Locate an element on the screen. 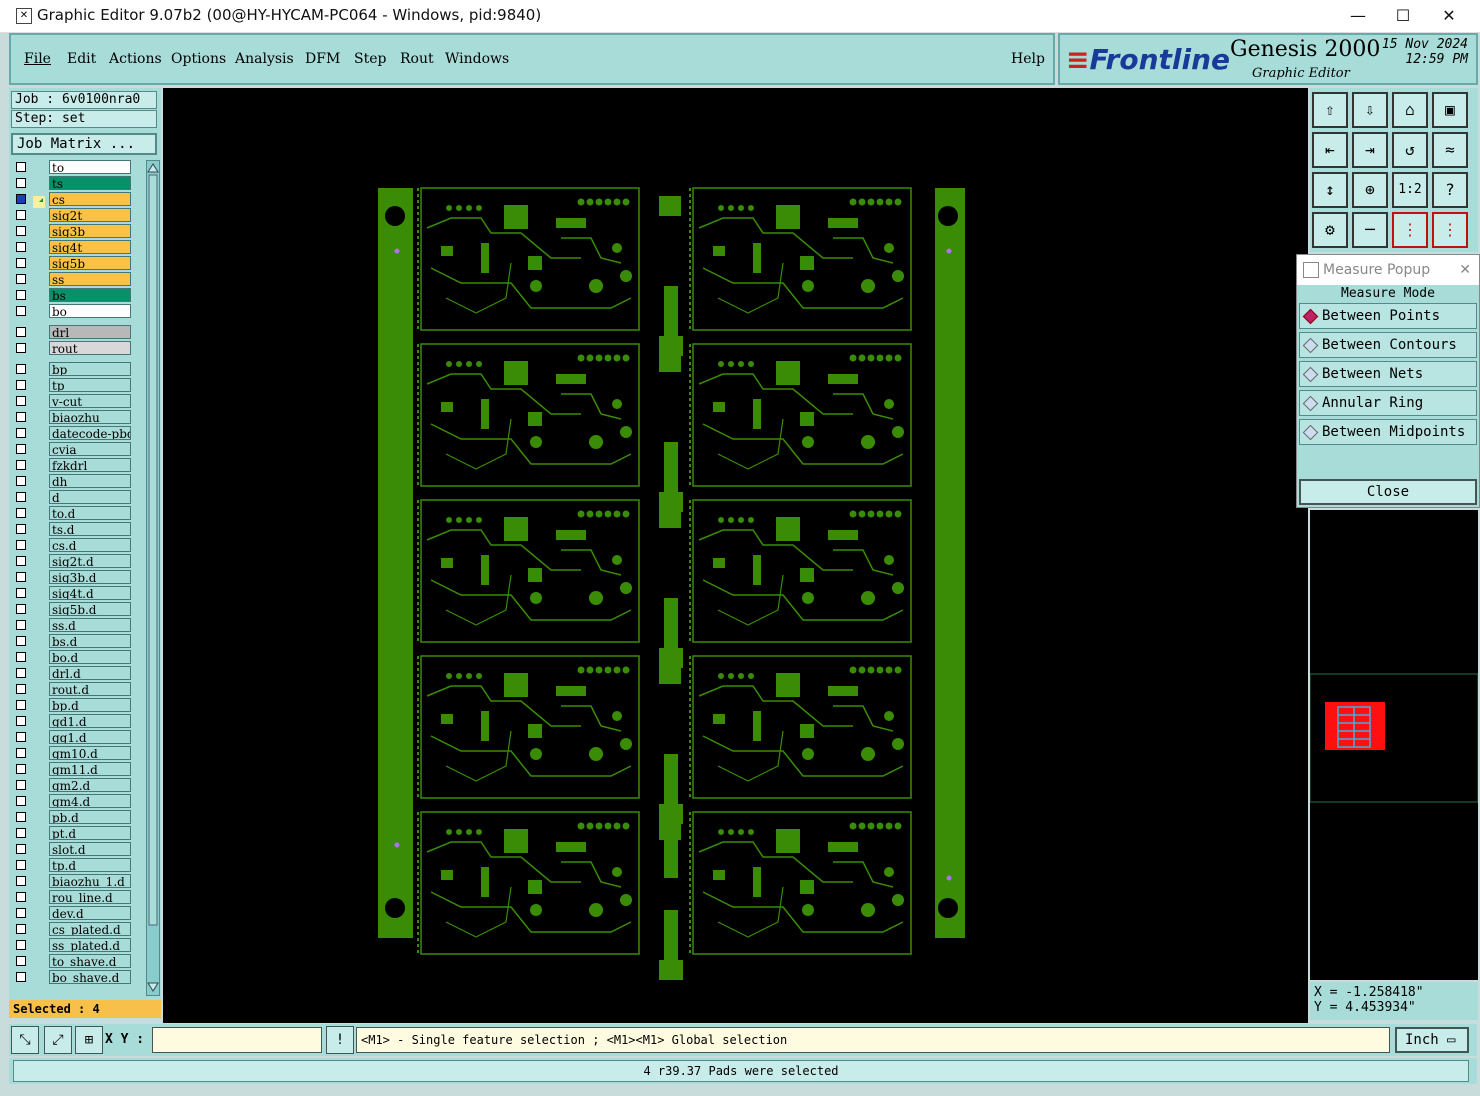 This screenshot has height=1096, width=1480. layer-row: biaozhu_1.d is located at coordinates (77, 881).